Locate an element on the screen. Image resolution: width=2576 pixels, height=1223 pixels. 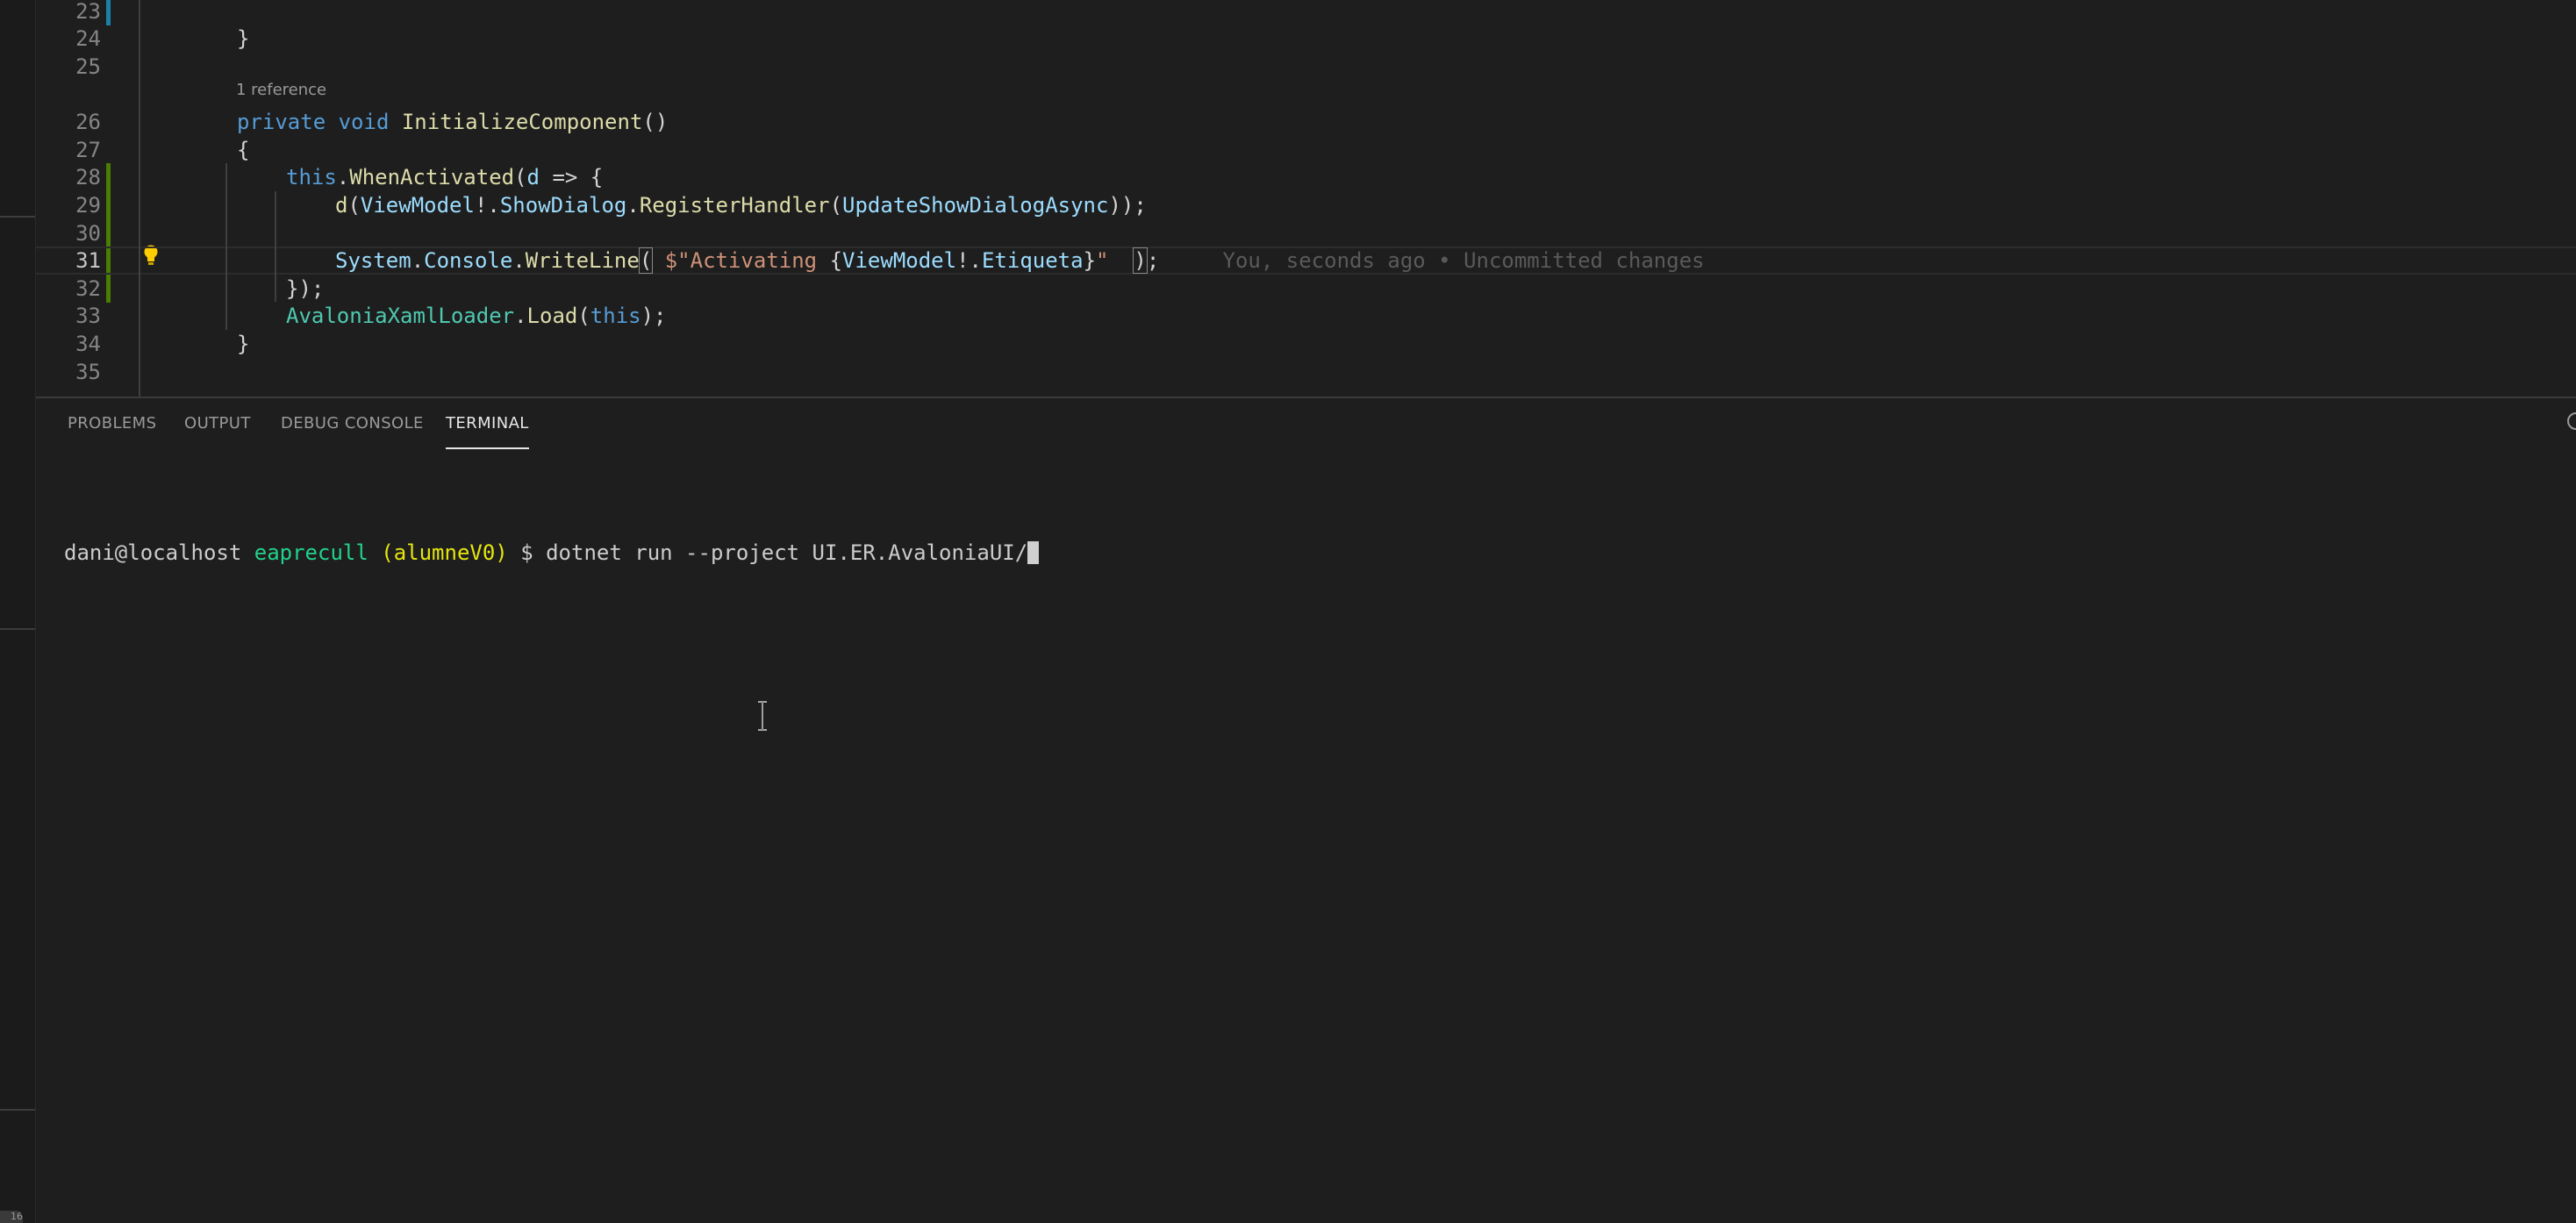
code-line: 23 is located at coordinates (1306, 12).